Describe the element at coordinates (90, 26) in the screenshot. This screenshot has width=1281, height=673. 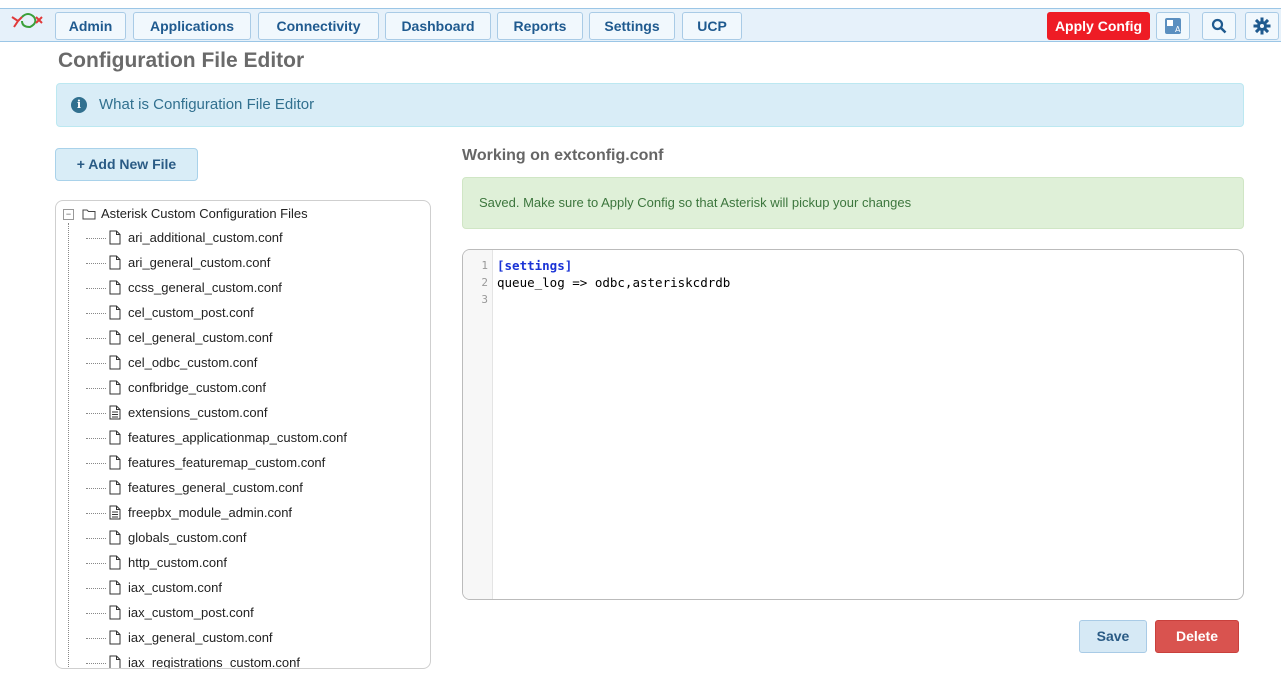
I see `nav-admin: Admin` at that location.